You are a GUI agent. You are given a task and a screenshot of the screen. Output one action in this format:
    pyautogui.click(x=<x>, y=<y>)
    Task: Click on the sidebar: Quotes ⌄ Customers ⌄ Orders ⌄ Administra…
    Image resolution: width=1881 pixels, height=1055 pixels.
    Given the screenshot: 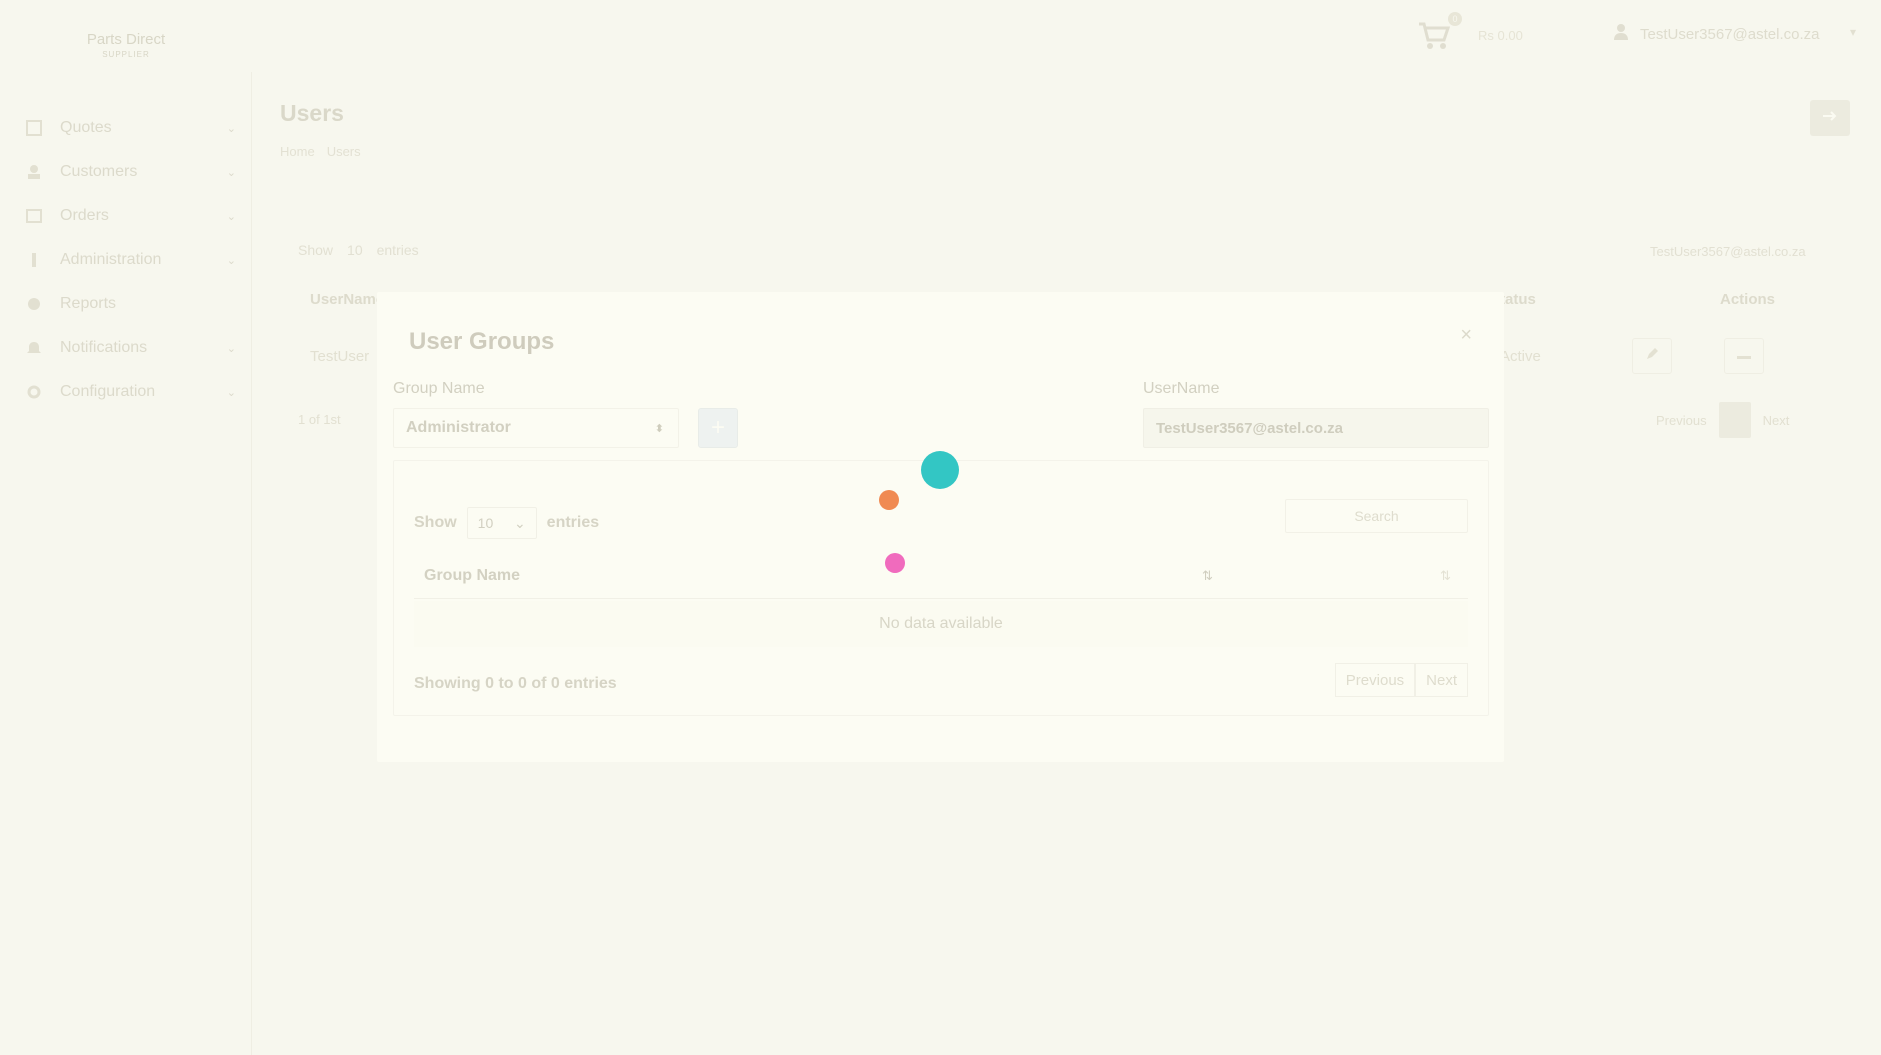 What is the action you would take?
    pyautogui.click(x=126, y=563)
    